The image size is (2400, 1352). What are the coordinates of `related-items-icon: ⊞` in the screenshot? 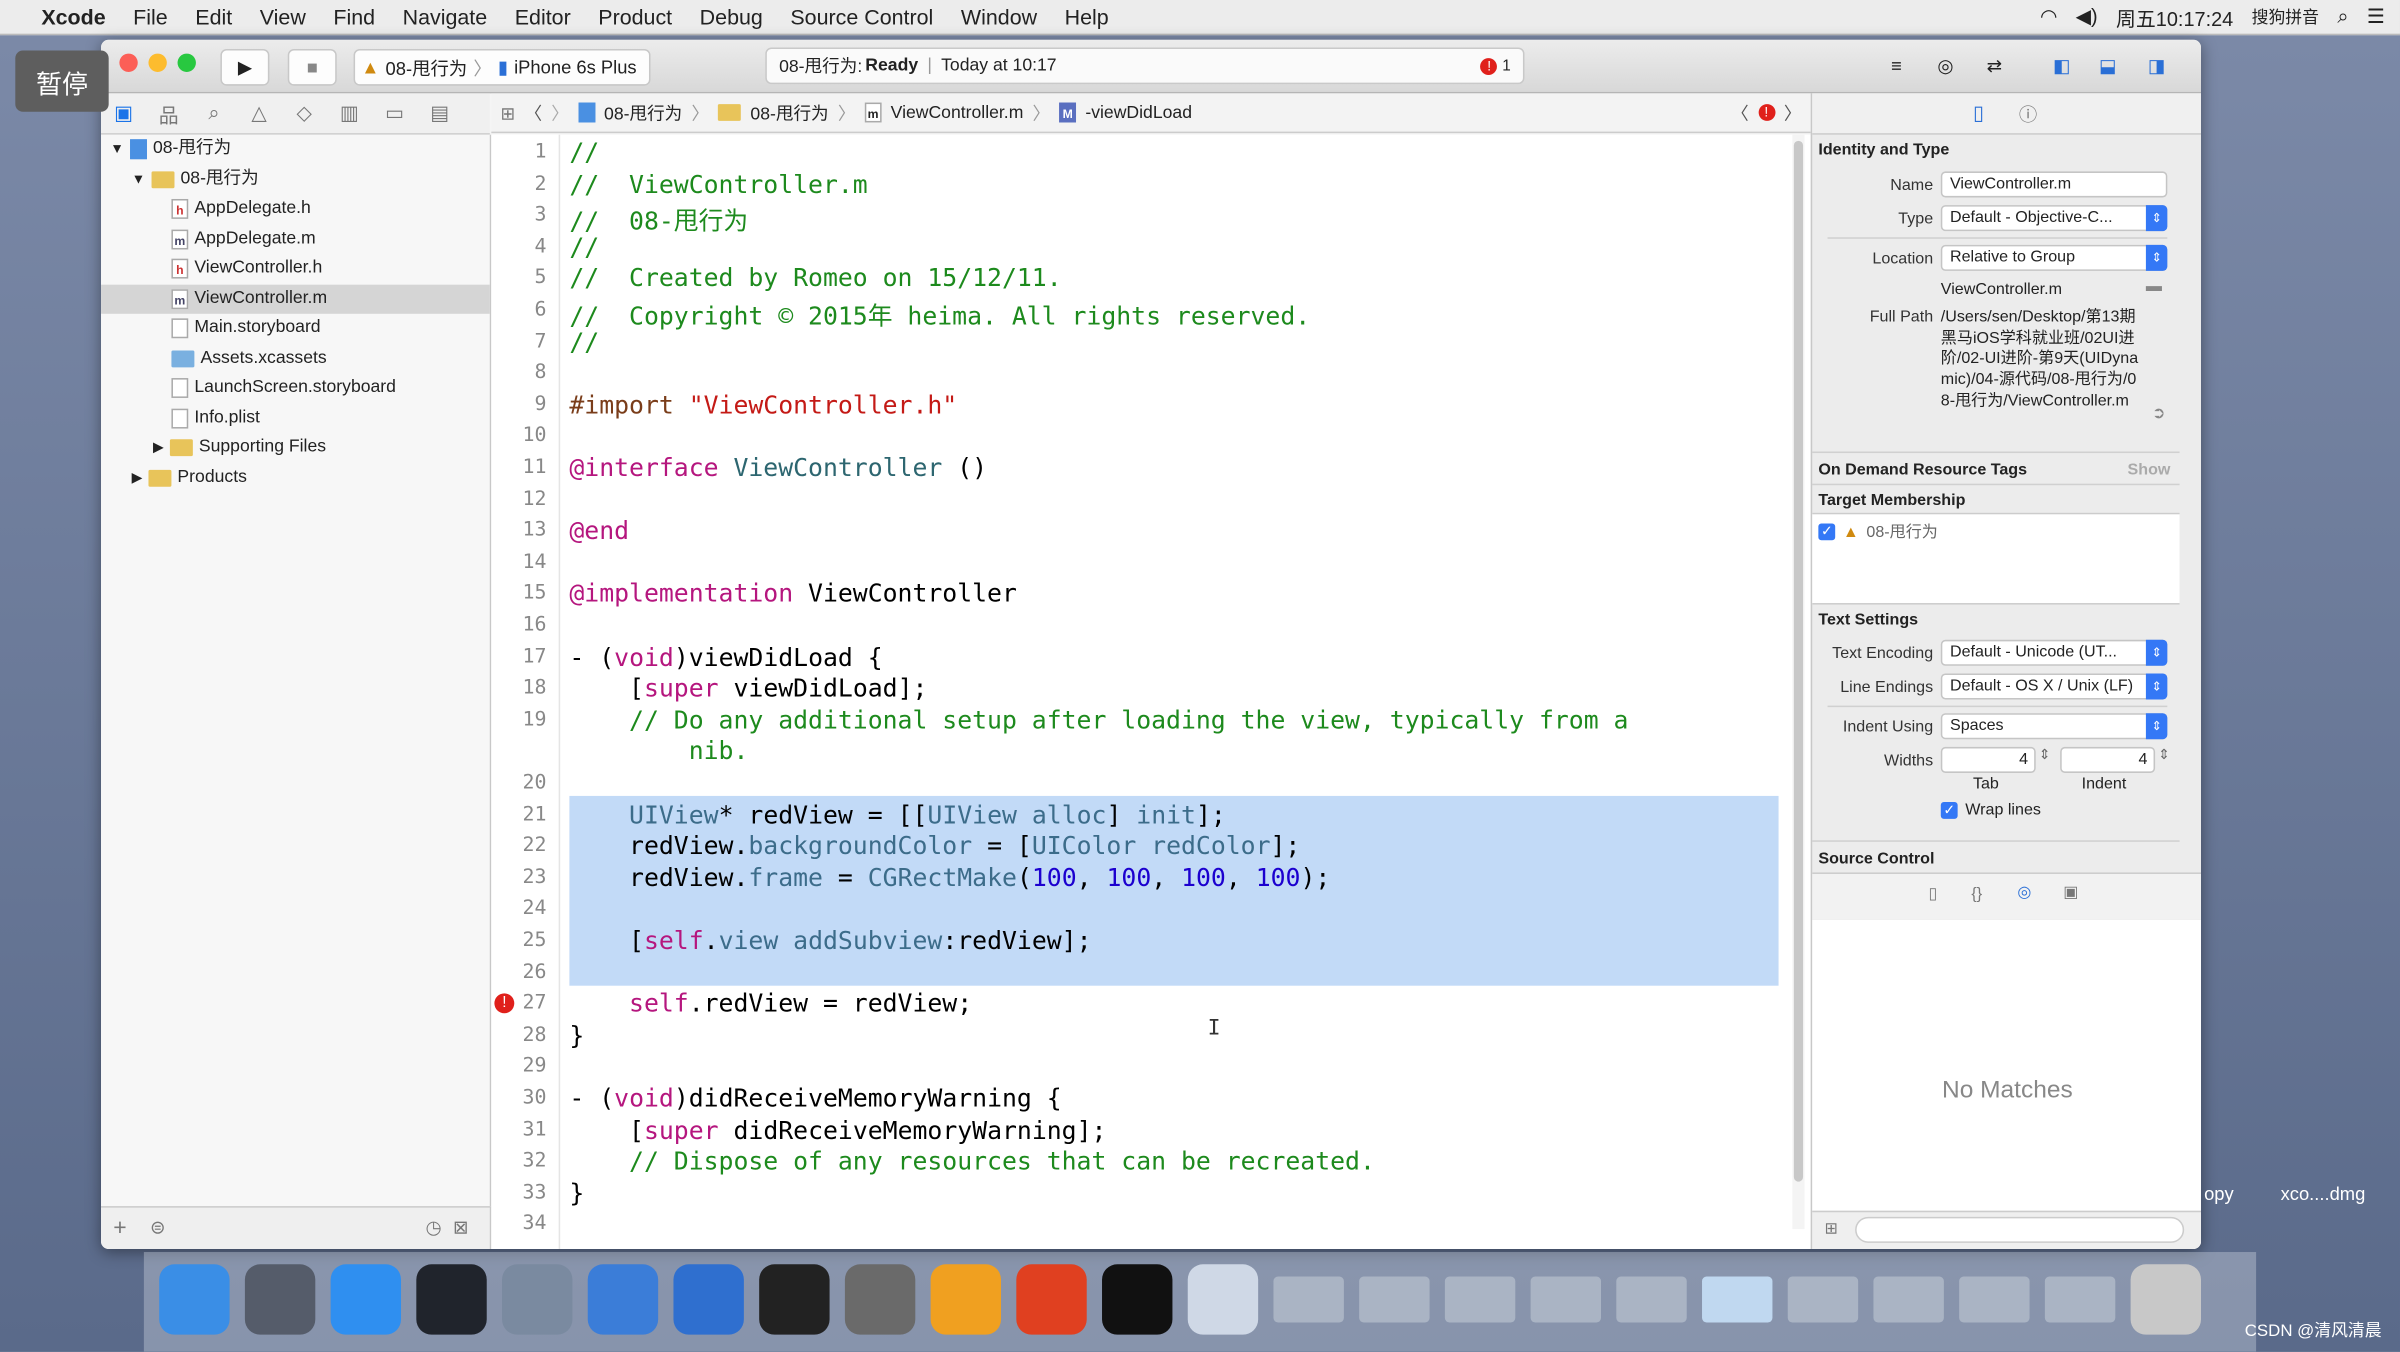 It's located at (508, 112).